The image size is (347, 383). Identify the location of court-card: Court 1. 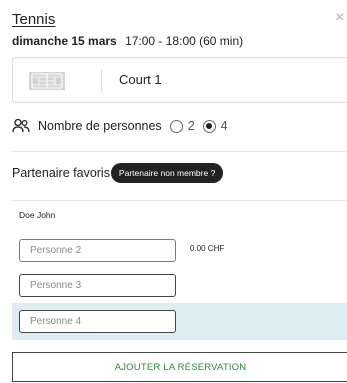
(179, 80).